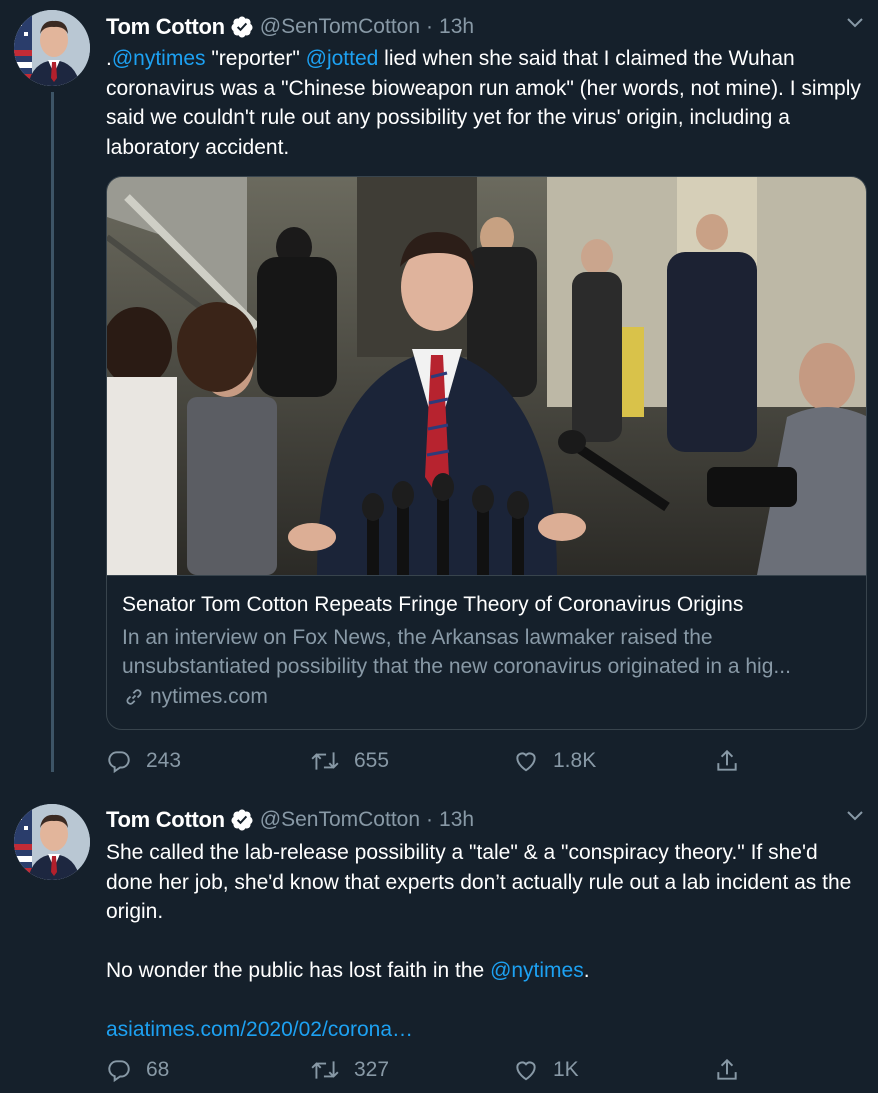 This screenshot has height=1093, width=878. Describe the element at coordinates (342, 58) in the screenshot. I see `mention-jotted: @jotted` at that location.